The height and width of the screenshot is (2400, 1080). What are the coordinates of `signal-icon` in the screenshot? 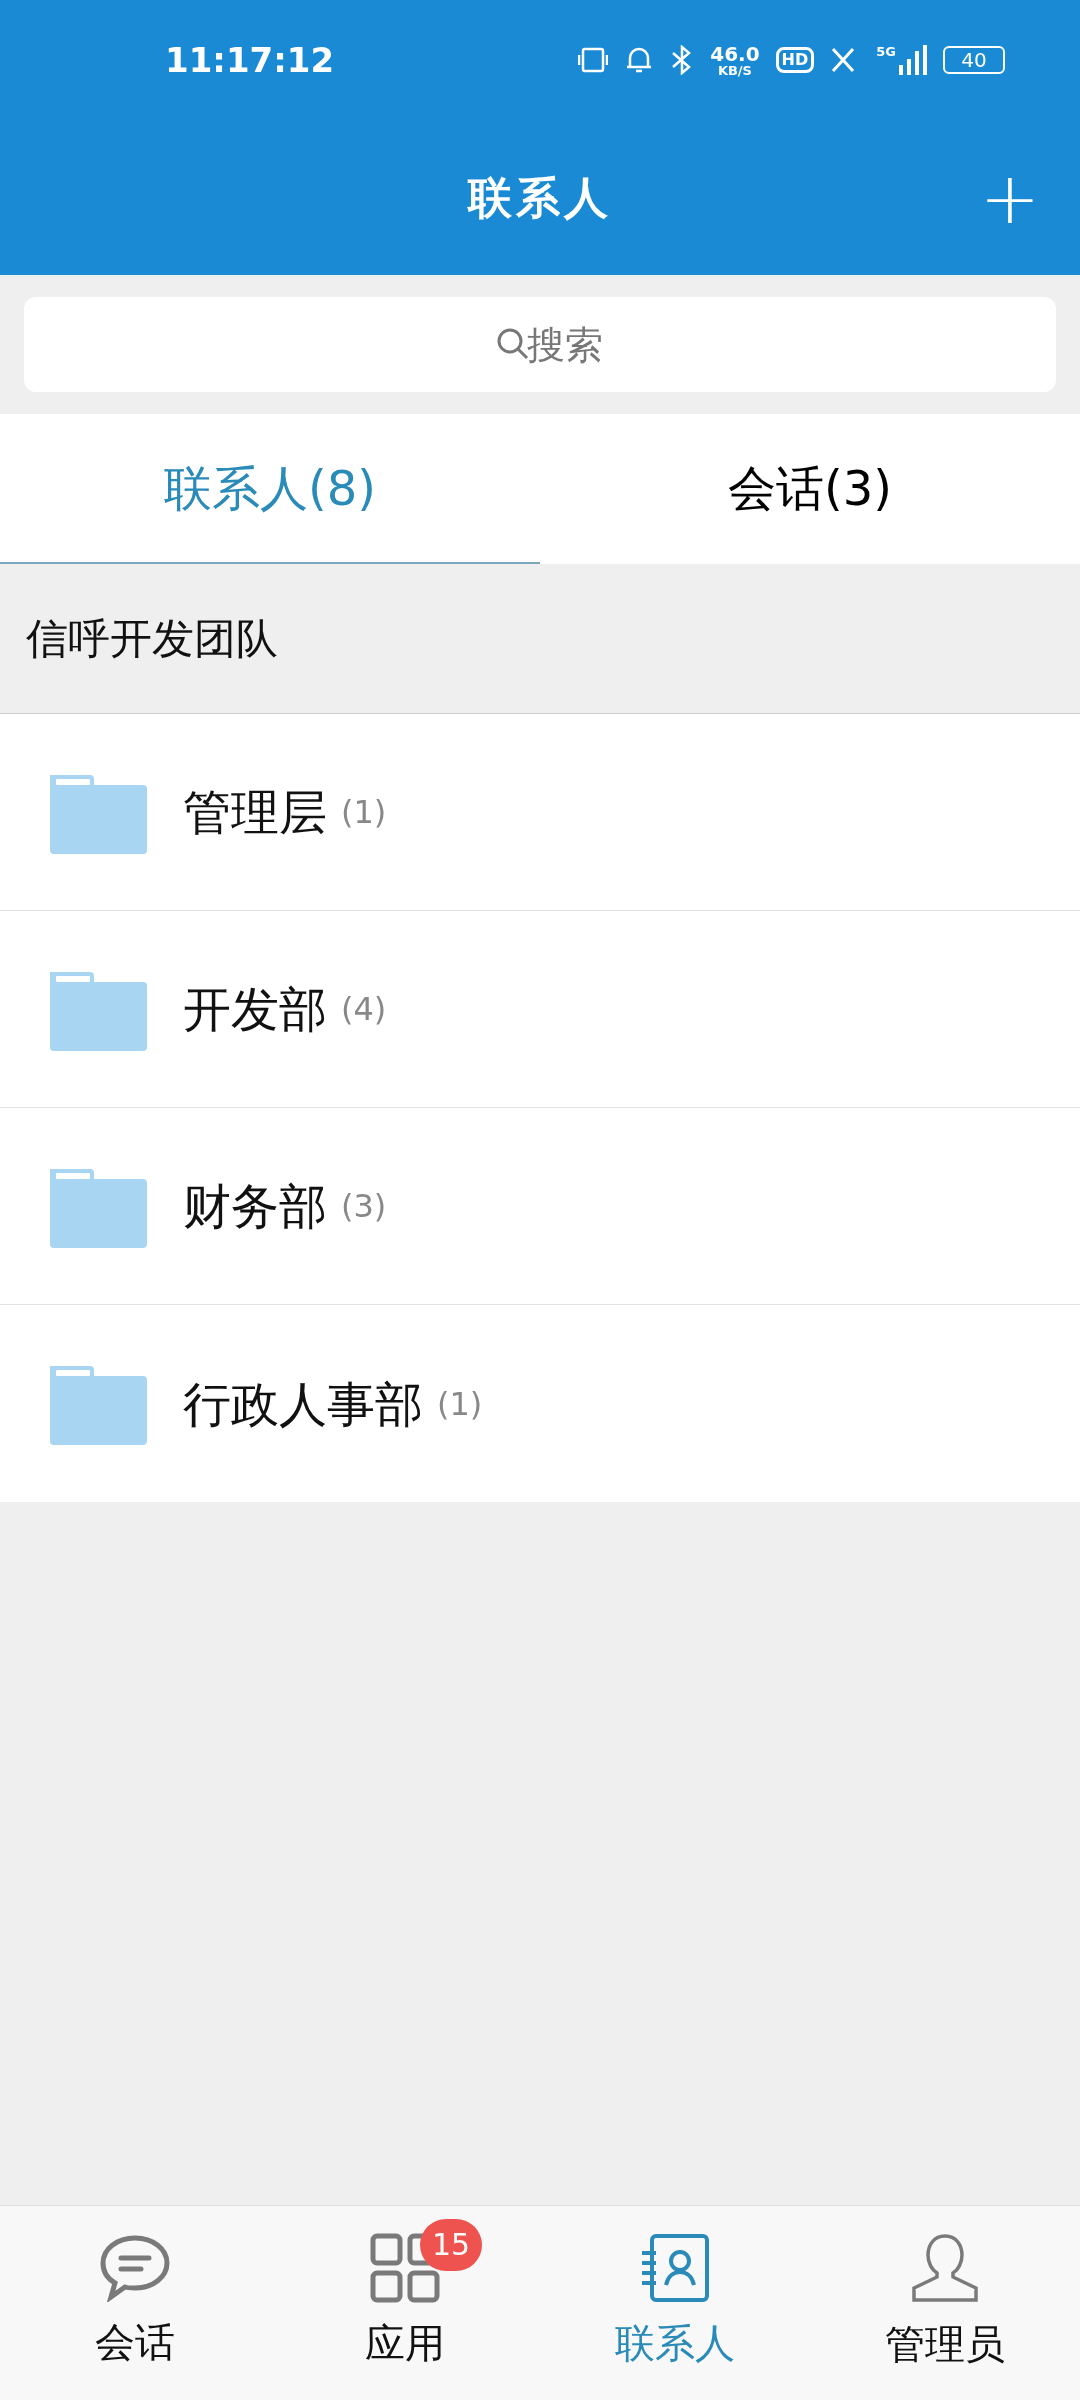 It's located at (913, 60).